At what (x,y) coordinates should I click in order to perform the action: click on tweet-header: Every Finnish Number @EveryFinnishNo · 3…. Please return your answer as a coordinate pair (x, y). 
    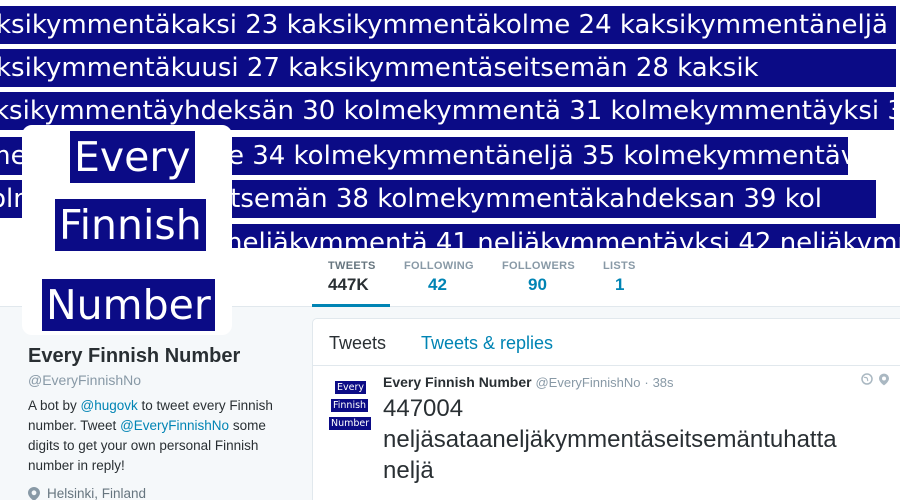
    Looking at the image, I should click on (528, 382).